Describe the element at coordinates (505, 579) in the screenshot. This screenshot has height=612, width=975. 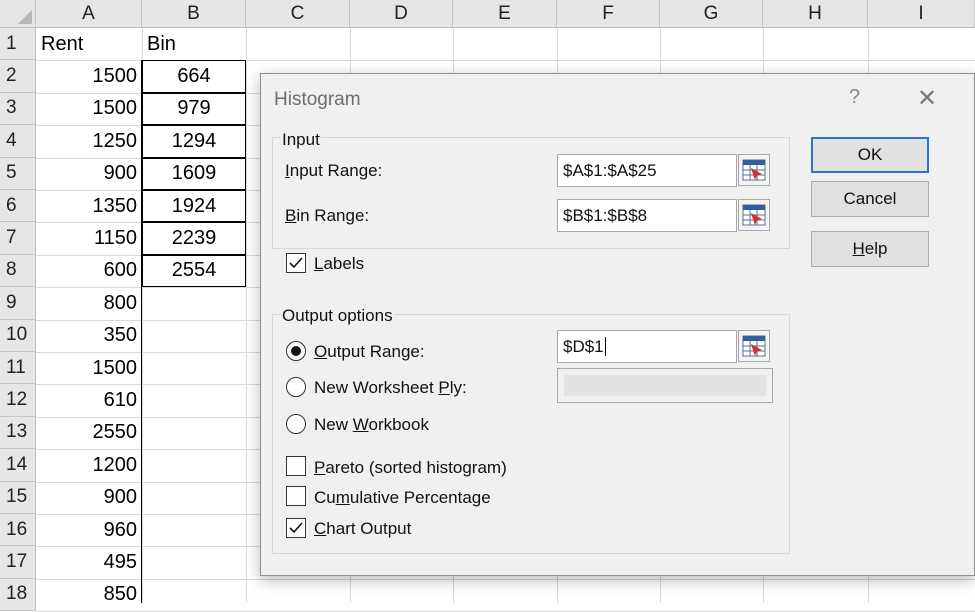
I see `row-gridline` at that location.